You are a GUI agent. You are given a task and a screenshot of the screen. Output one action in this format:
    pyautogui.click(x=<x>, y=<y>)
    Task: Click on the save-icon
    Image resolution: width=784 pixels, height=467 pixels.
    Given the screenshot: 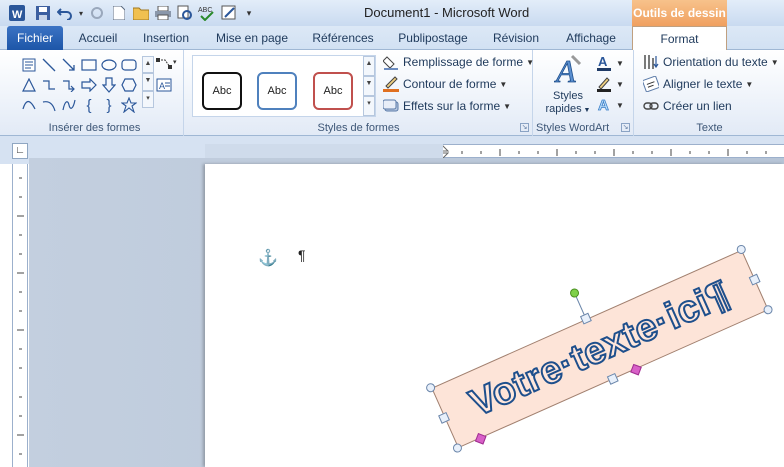 What is the action you would take?
    pyautogui.click(x=43, y=13)
    